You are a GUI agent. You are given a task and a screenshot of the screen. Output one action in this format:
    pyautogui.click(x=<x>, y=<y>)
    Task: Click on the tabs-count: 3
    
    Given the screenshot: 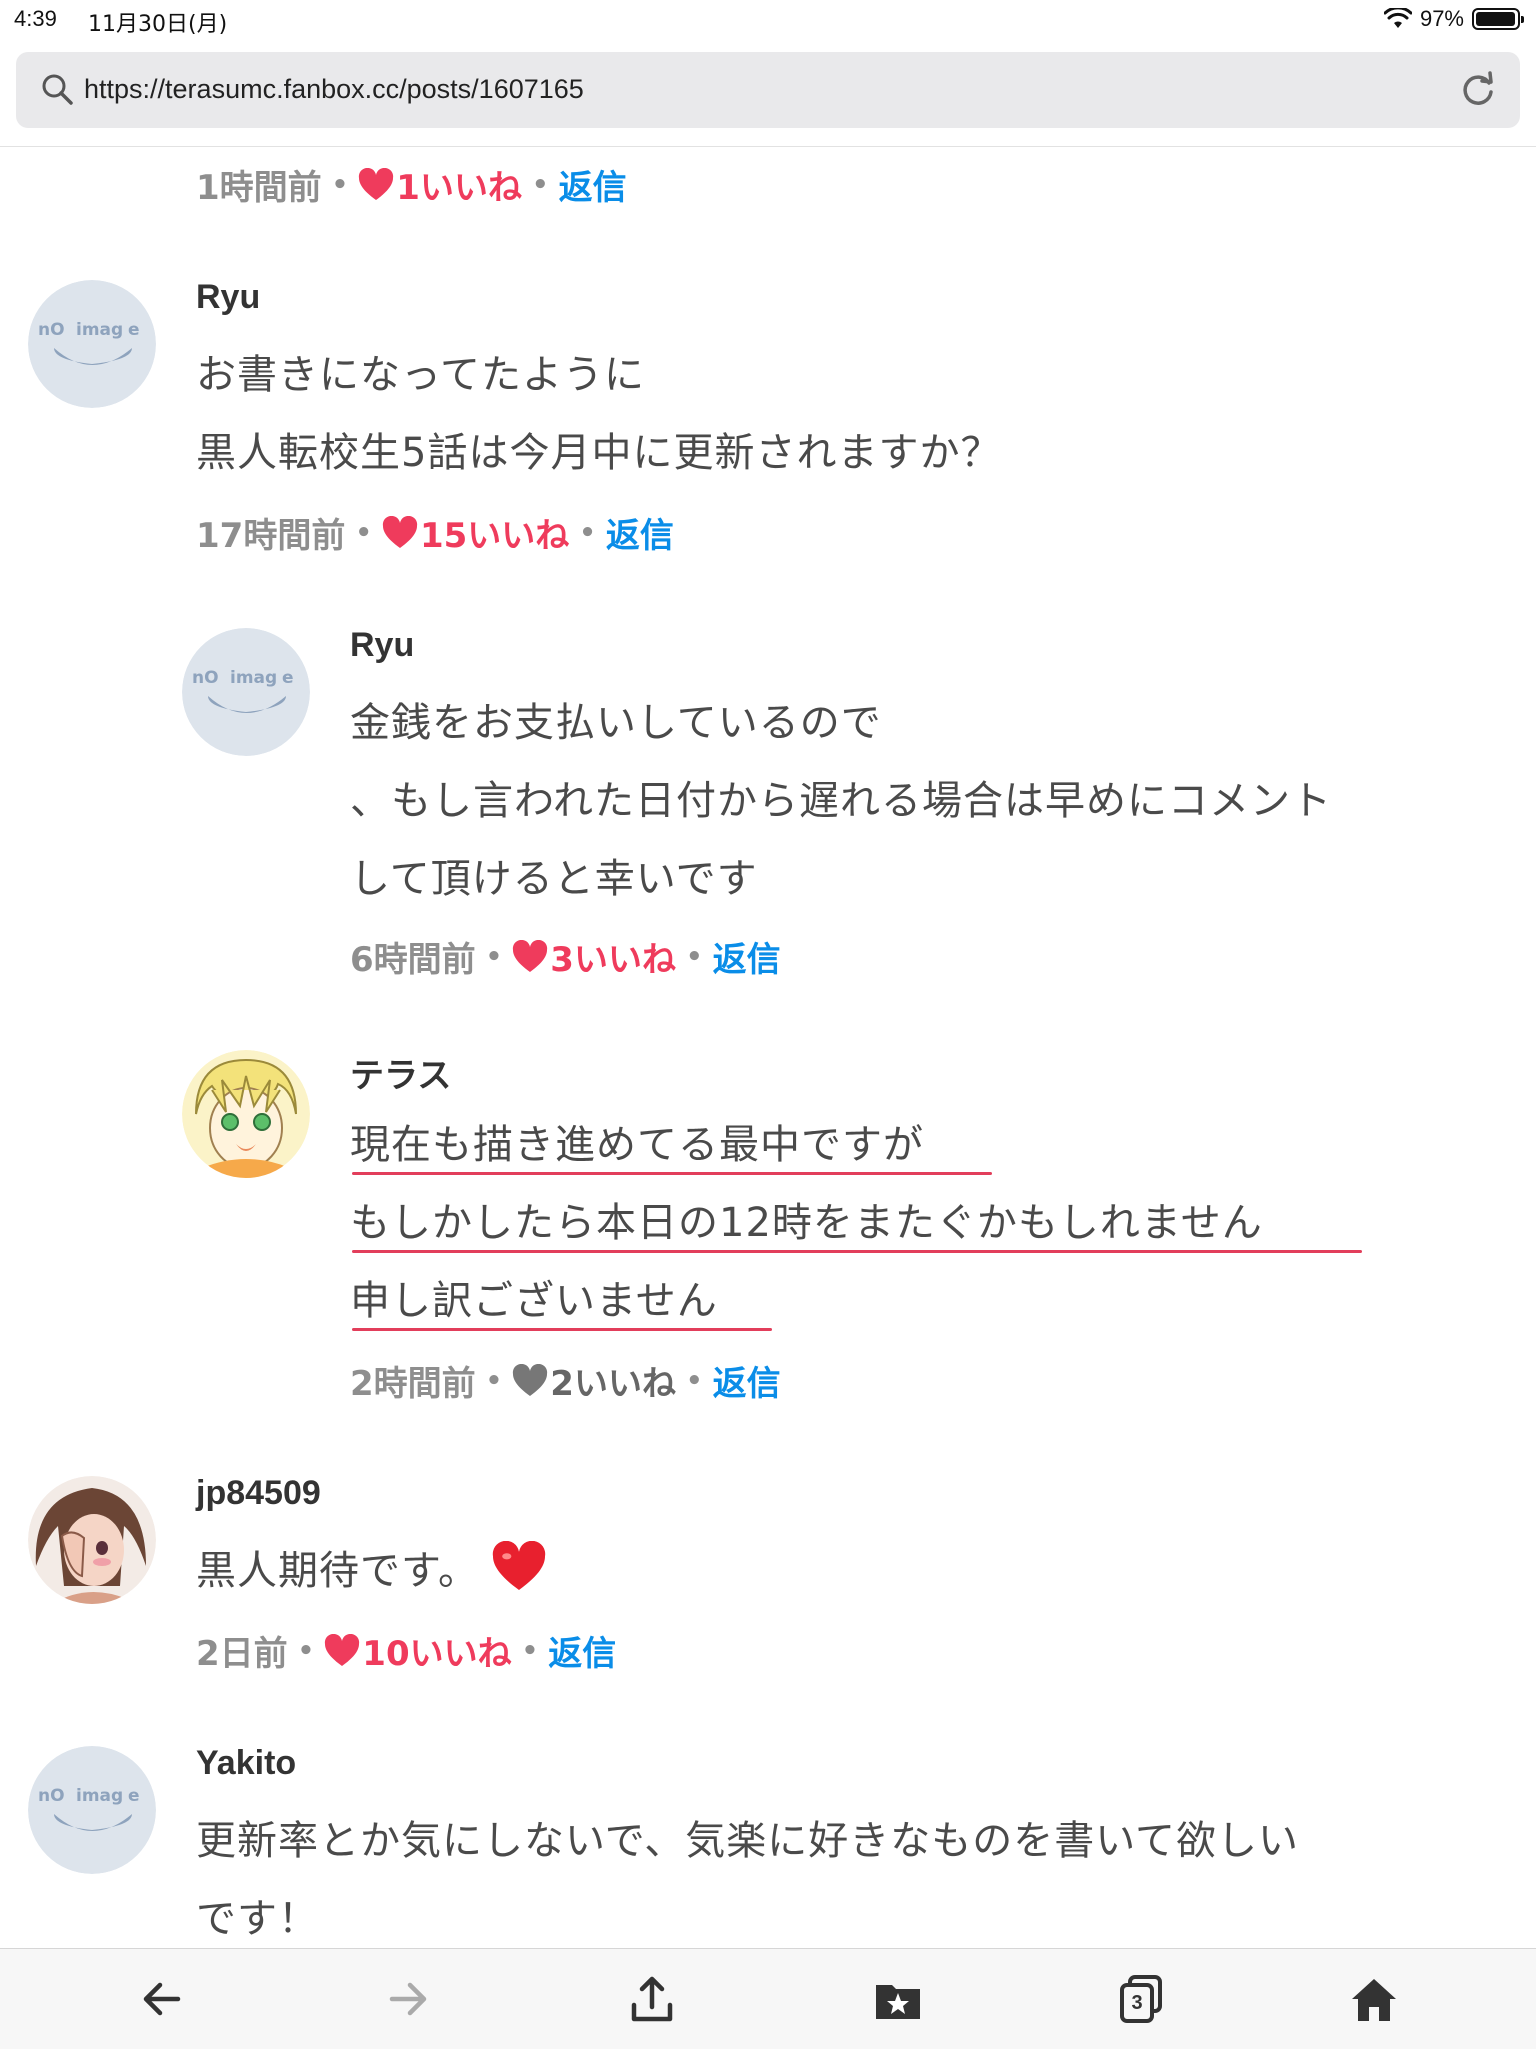 What is the action you would take?
    pyautogui.click(x=1137, y=2003)
    